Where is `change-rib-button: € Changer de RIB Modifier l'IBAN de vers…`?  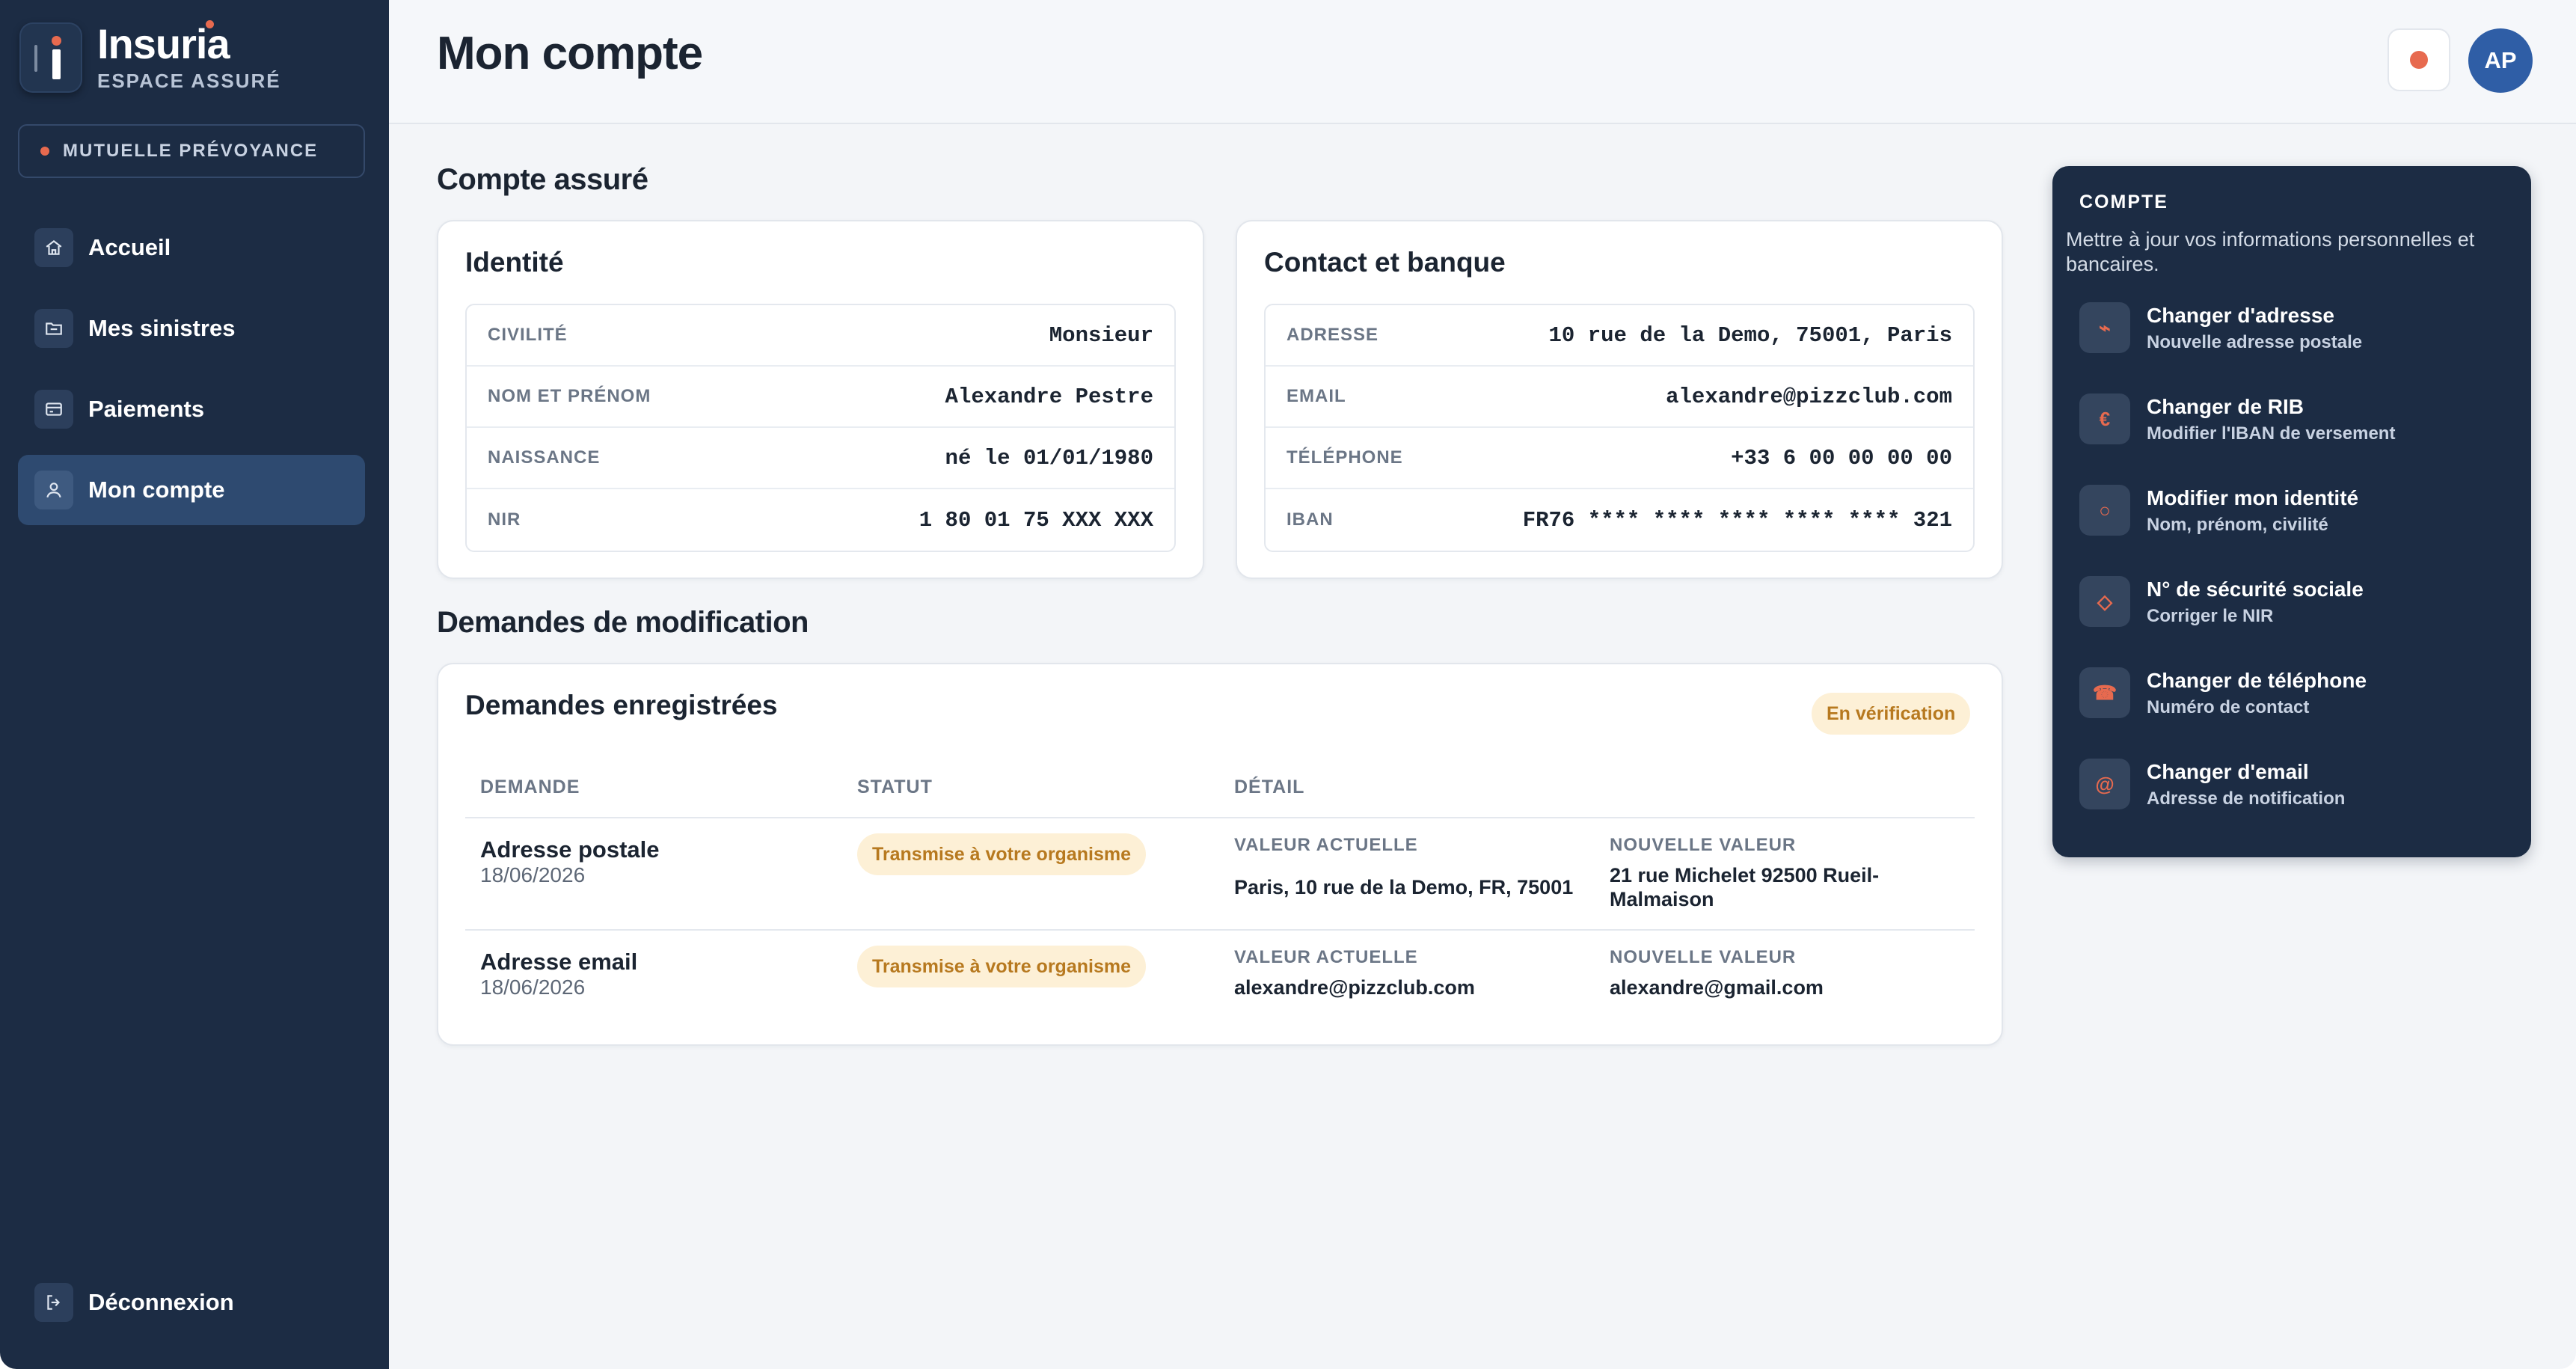 change-rib-button: € Changer de RIB Modifier l'IBAN de vers… is located at coordinates (2296, 419).